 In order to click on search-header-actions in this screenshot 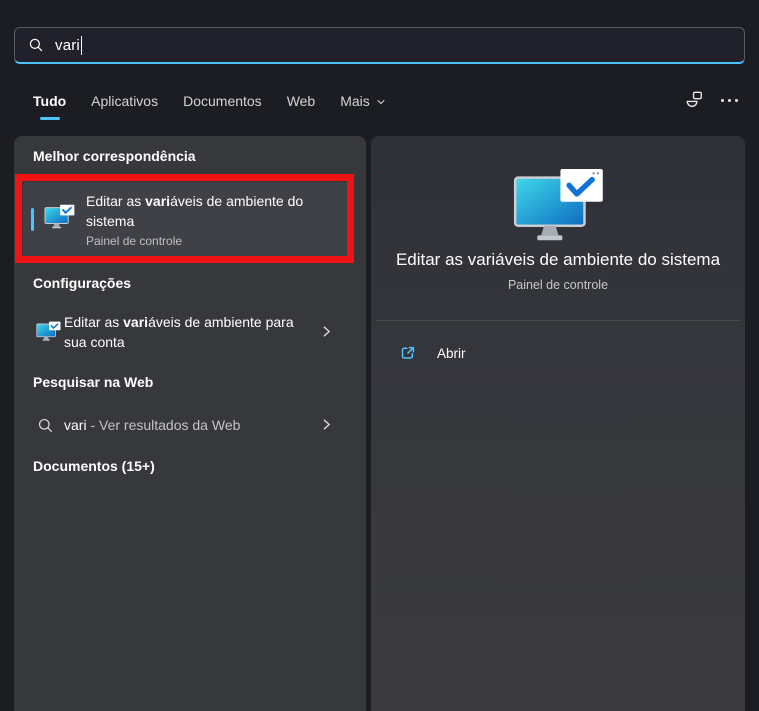, I will do `click(711, 100)`.